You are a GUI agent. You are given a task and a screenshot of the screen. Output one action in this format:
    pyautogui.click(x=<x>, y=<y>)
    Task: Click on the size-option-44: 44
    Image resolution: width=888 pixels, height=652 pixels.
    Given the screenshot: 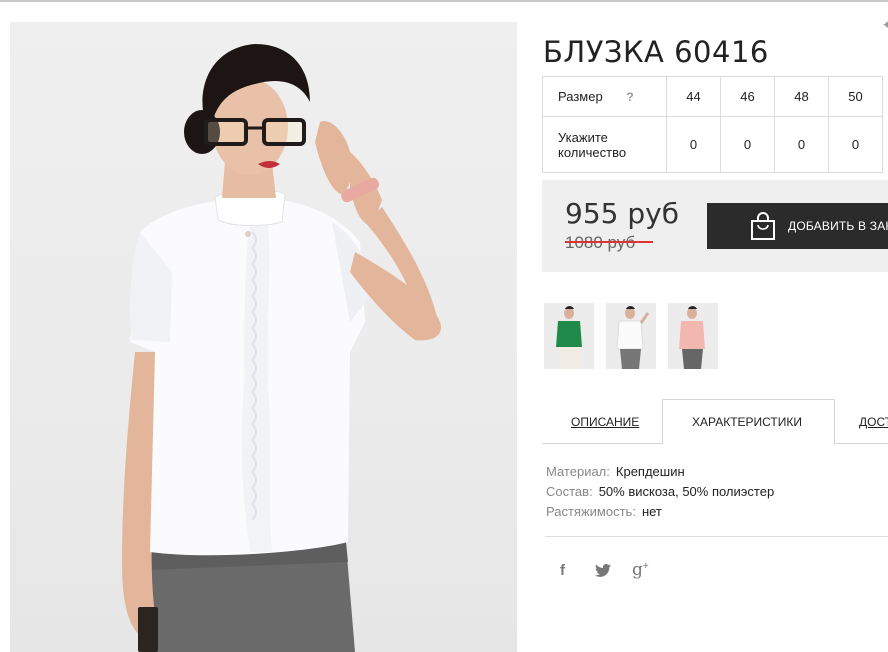 What is the action you would take?
    pyautogui.click(x=693, y=96)
    